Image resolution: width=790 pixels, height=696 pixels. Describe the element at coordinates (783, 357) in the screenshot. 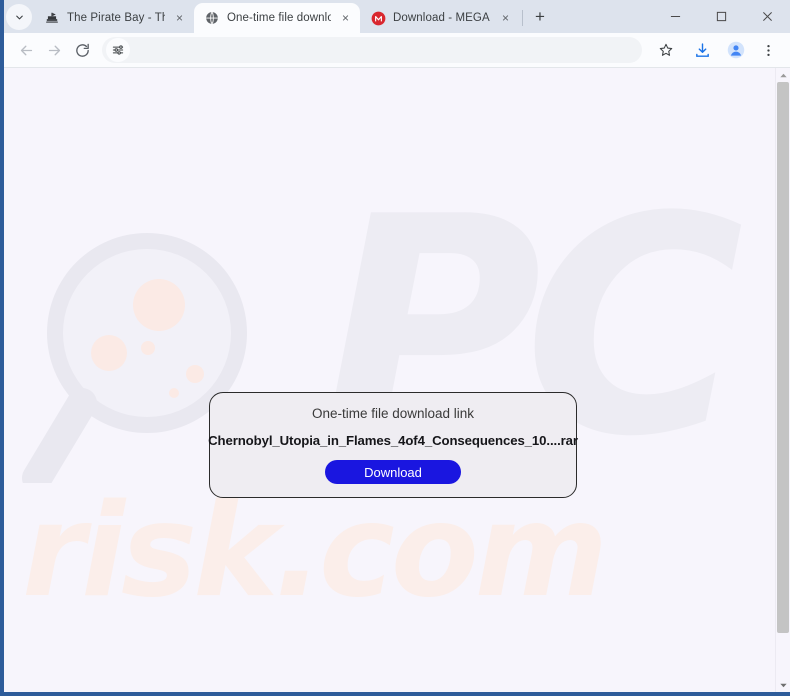

I see `scrollbar-thumb` at that location.